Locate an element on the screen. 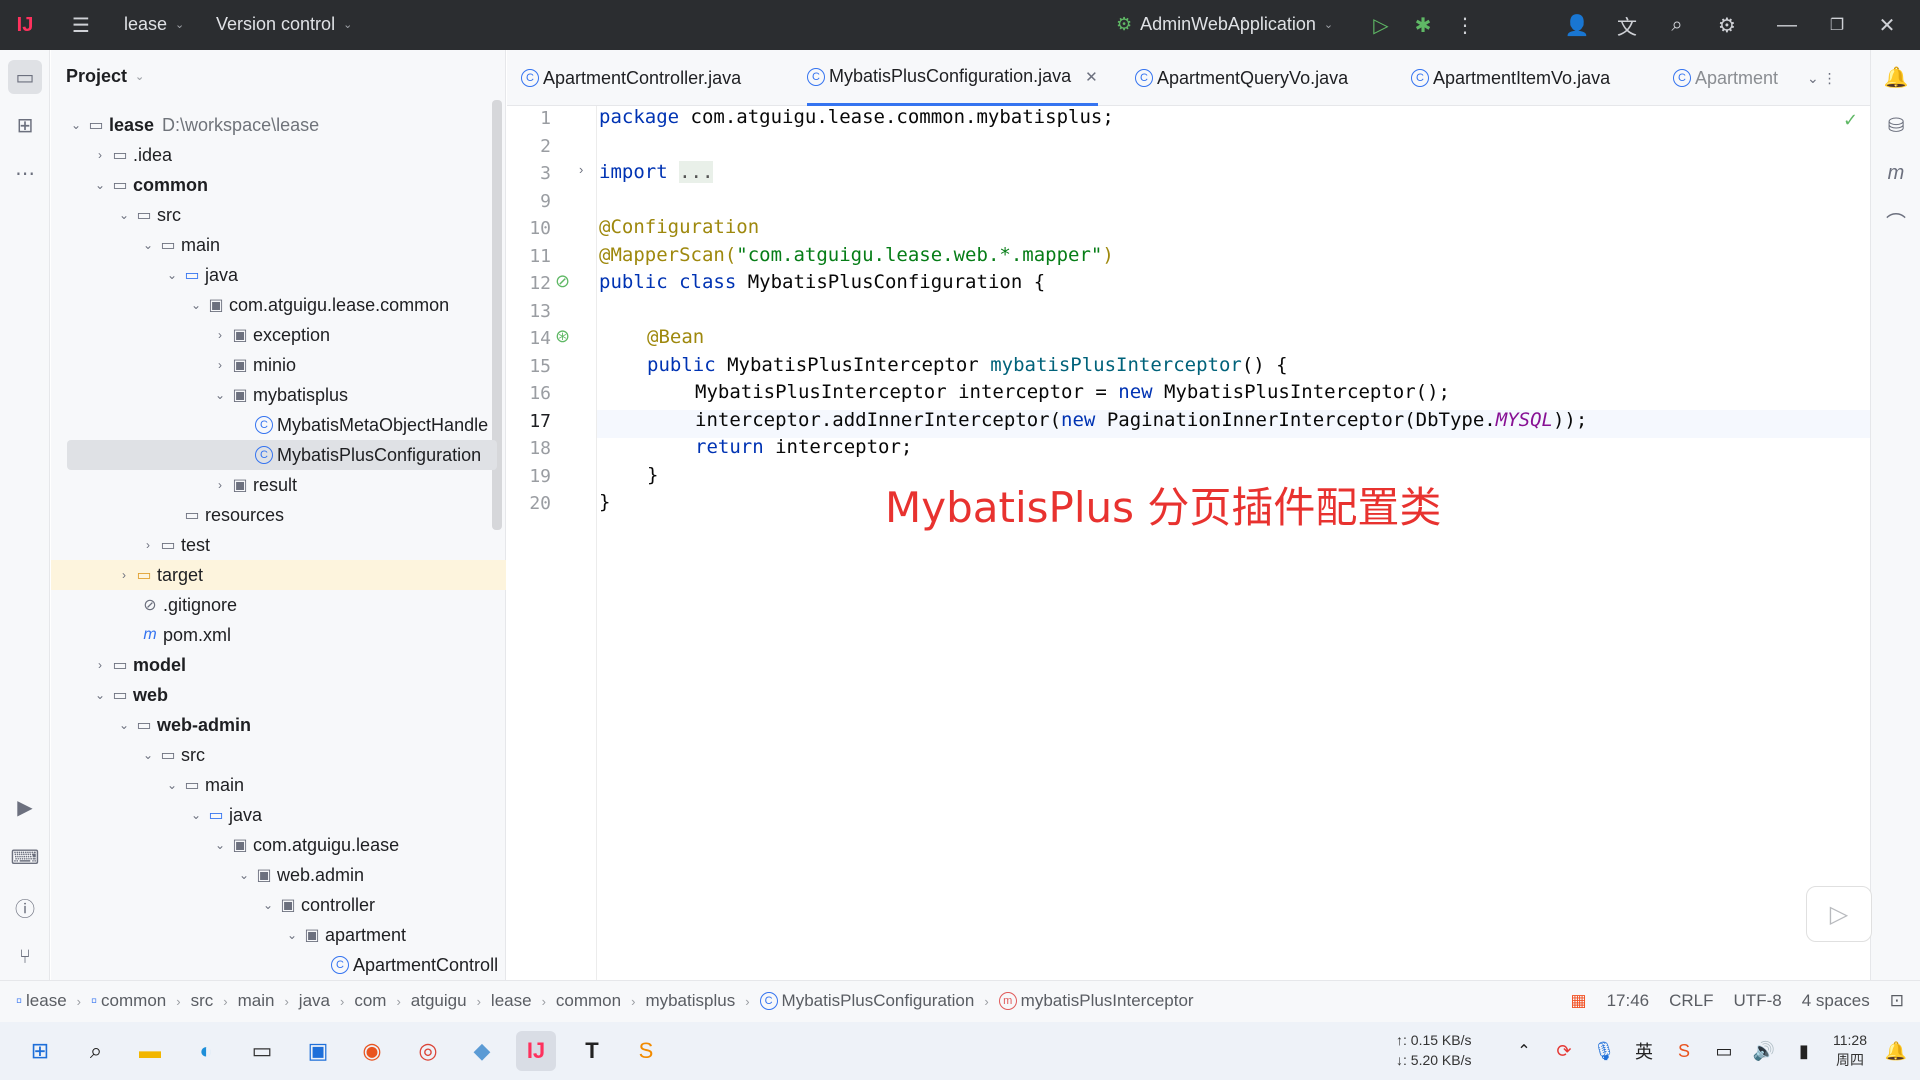  database-icon: ⛁ is located at coordinates (1896, 125).